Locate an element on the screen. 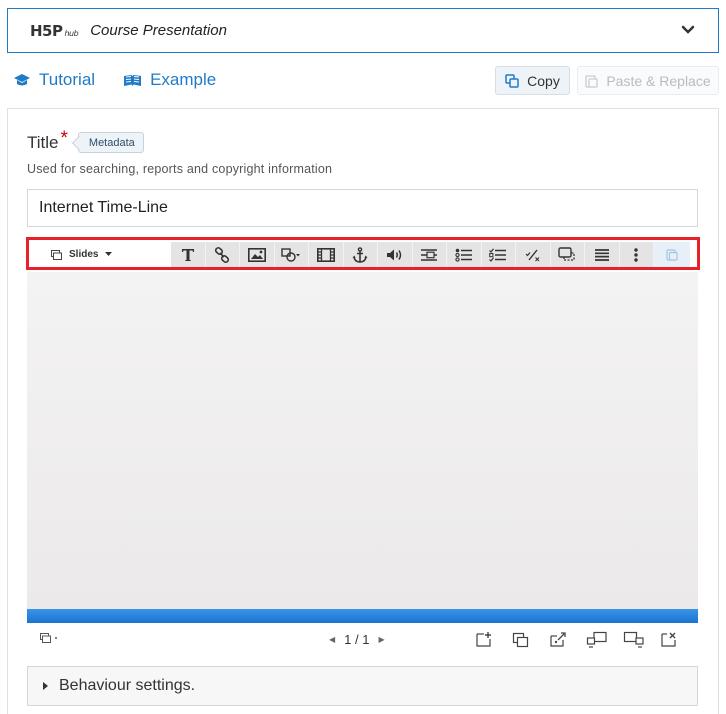  more-tool is located at coordinates (637, 254).